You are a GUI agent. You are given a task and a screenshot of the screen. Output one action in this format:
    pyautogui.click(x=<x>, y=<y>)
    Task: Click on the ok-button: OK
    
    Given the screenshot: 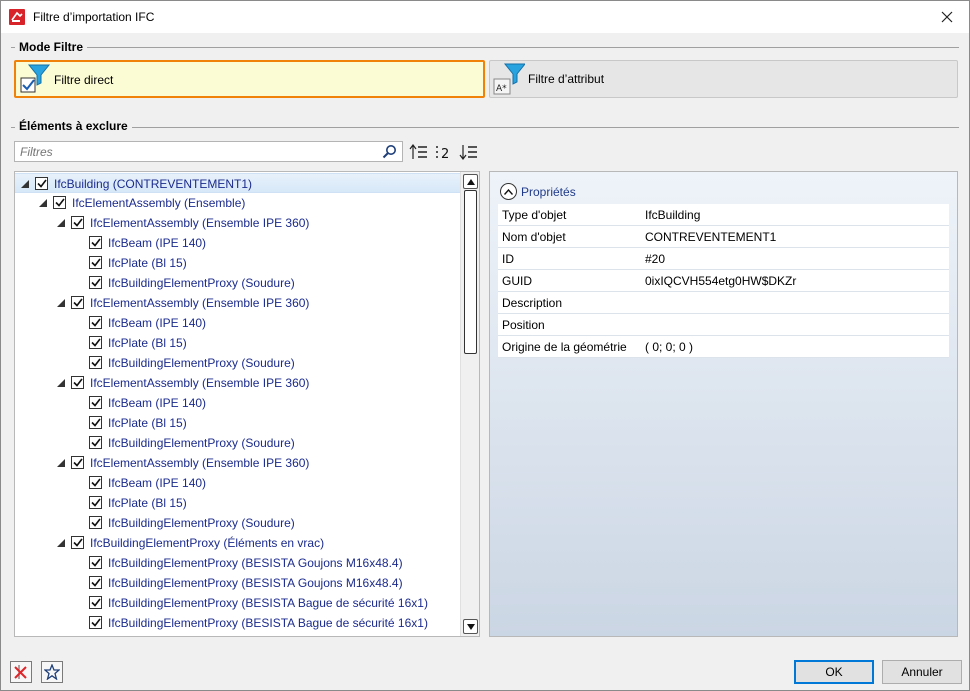 What is the action you would take?
    pyautogui.click(x=834, y=672)
    